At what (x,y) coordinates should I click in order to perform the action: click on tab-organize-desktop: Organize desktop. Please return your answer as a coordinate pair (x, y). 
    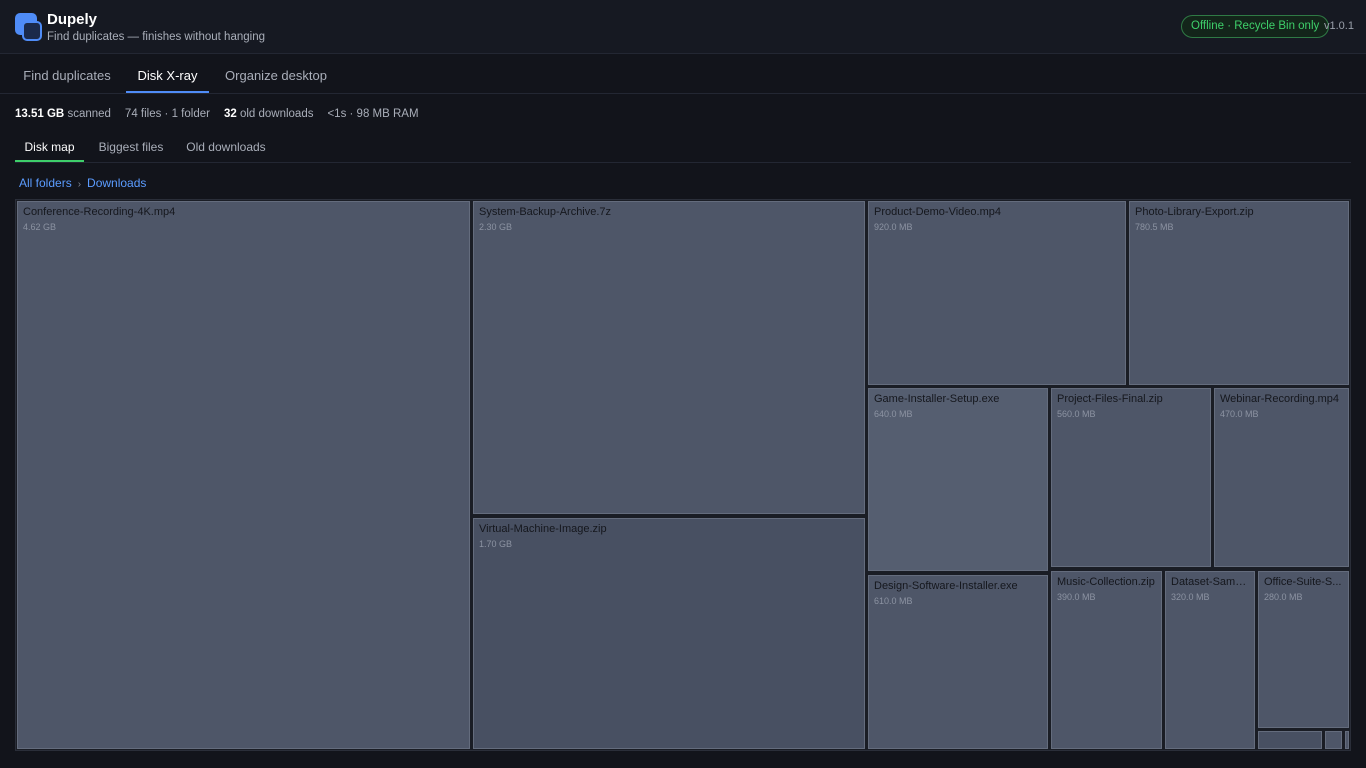
    Looking at the image, I should click on (276, 74).